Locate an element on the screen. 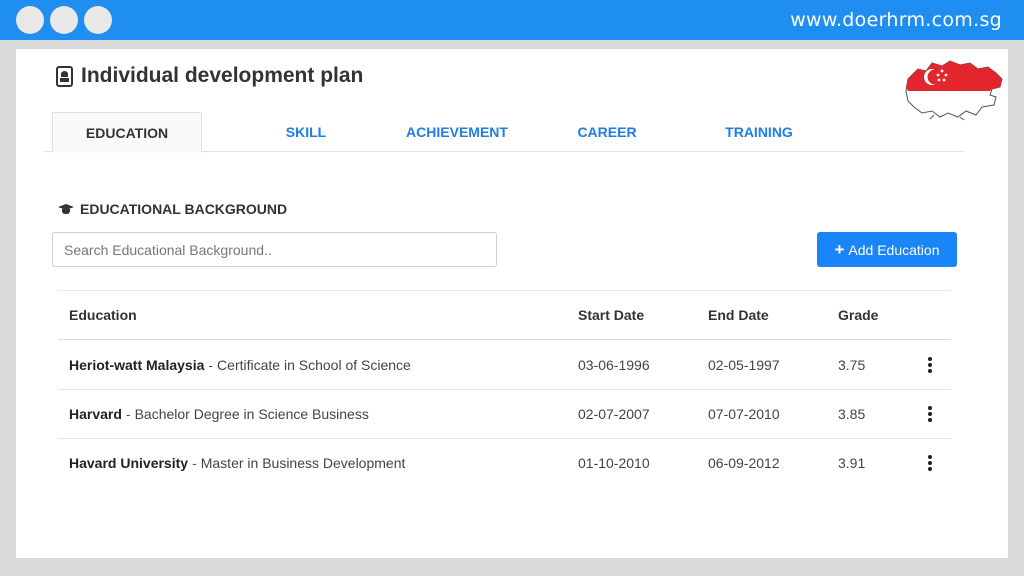  page-header: Individual development plan is located at coordinates (209, 76).